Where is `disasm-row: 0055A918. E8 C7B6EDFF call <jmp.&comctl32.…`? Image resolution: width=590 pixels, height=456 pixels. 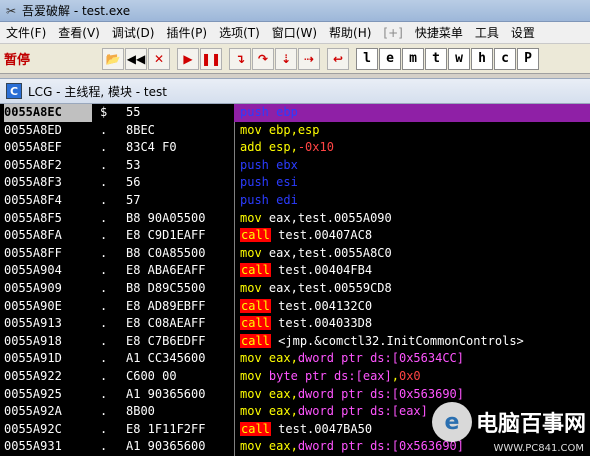
disasm-row: 0055A918. E8 C7B6EDFF call <jmp.&comctl32.… is located at coordinates (295, 342).